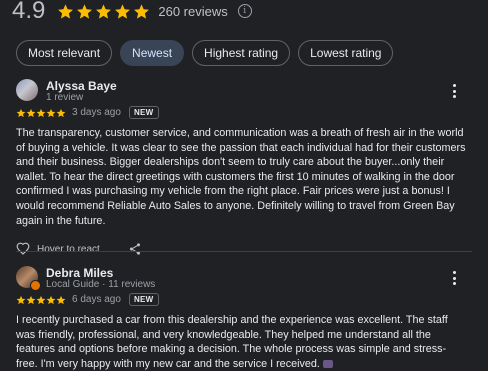 This screenshot has height=371, width=488. I want to click on review-count: 260 reviews, so click(193, 11).